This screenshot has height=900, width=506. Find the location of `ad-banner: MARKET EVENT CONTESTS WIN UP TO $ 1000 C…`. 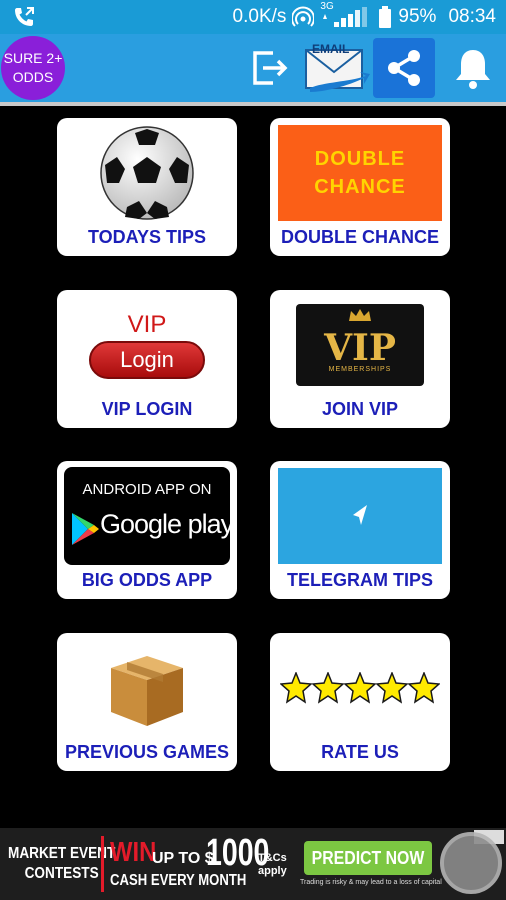

ad-banner: MARKET EVENT CONTESTS WIN UP TO $ 1000 C… is located at coordinates (253, 864).